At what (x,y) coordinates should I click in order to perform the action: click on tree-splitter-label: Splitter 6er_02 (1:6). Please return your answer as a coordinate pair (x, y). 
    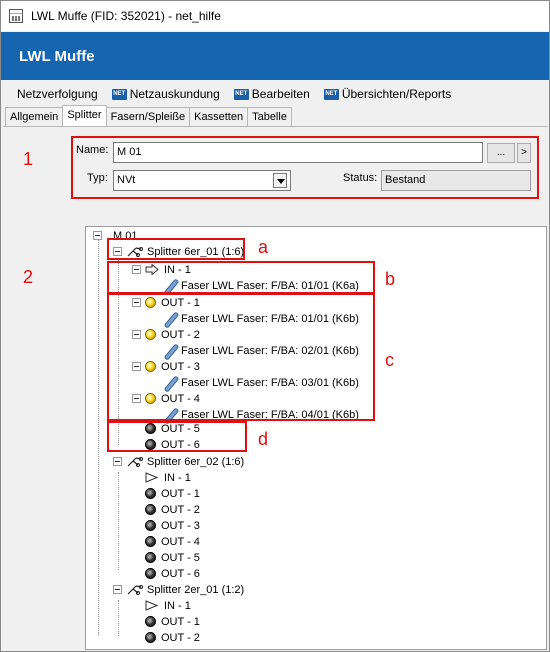
    Looking at the image, I should click on (196, 461).